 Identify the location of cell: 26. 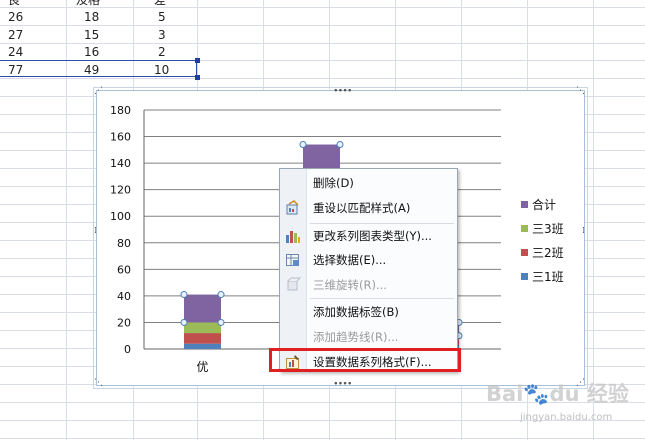
(15, 17).